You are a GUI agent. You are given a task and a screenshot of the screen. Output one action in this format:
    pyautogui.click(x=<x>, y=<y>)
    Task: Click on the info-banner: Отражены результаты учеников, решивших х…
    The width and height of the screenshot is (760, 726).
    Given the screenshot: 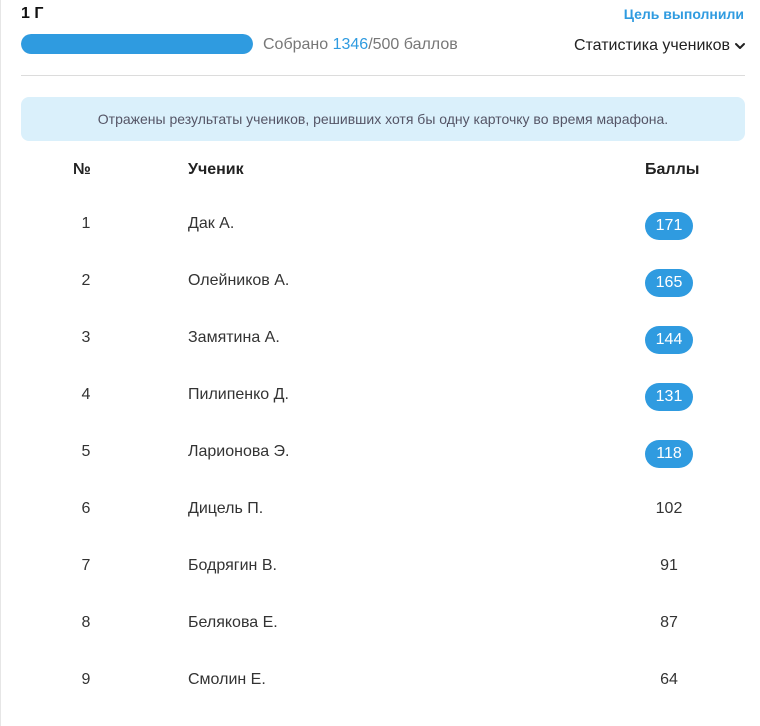 What is the action you would take?
    pyautogui.click(x=383, y=119)
    